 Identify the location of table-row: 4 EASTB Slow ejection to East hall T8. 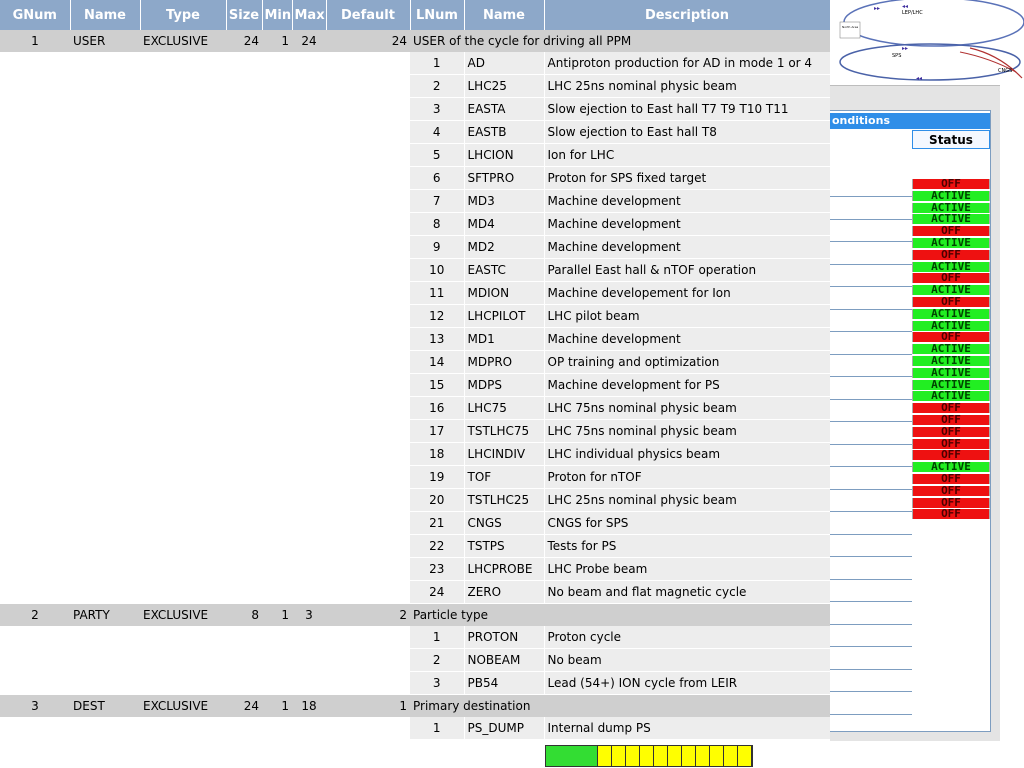
(415, 132).